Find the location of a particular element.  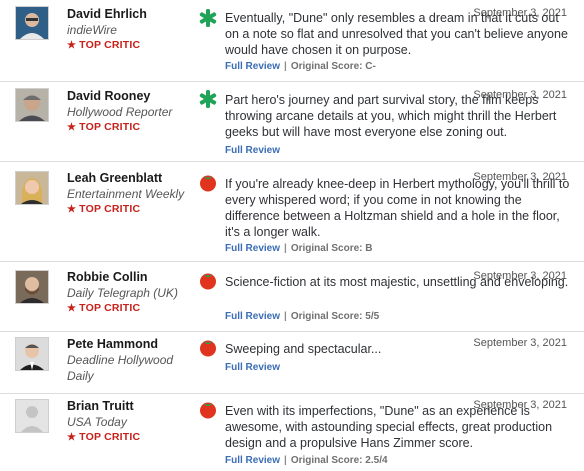

publication-name: Daily Telegraph (UK) is located at coordinates (127, 293).